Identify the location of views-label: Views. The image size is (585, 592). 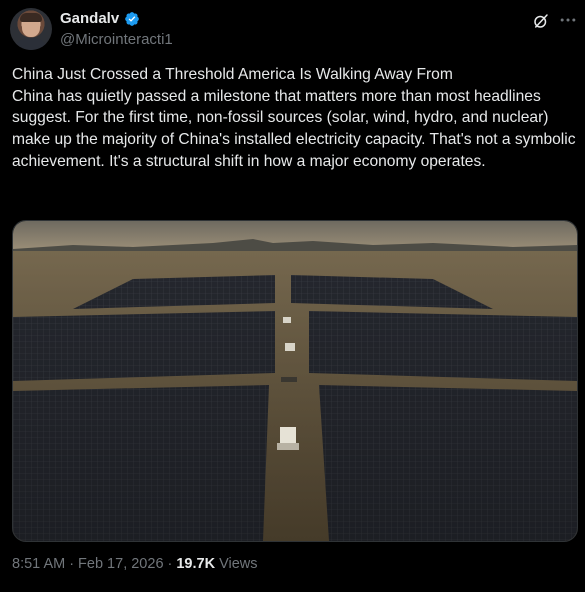
(238, 564).